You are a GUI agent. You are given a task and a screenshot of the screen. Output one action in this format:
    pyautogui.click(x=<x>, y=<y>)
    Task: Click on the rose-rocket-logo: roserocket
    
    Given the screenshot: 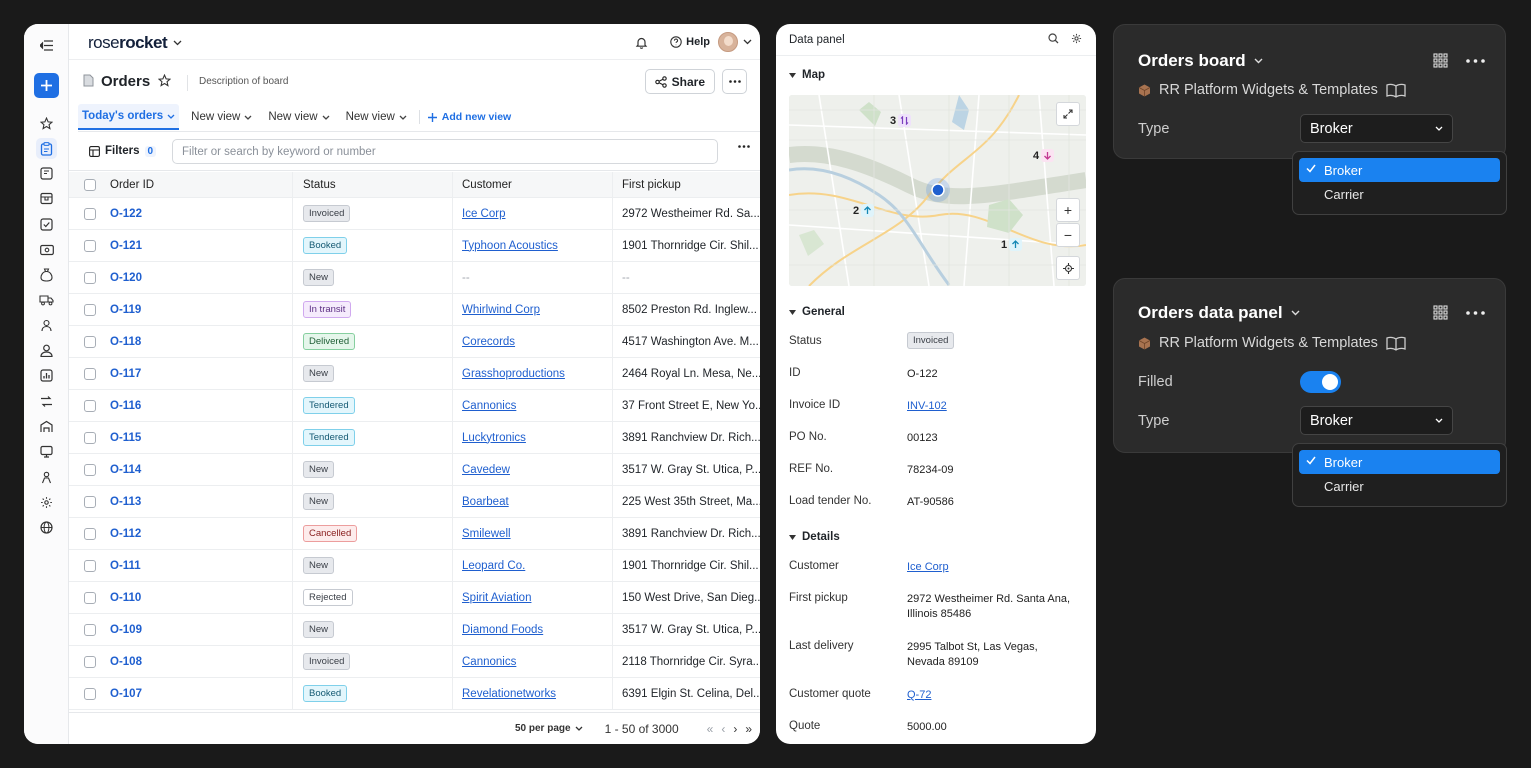 What is the action you would take?
    pyautogui.click(x=135, y=43)
    